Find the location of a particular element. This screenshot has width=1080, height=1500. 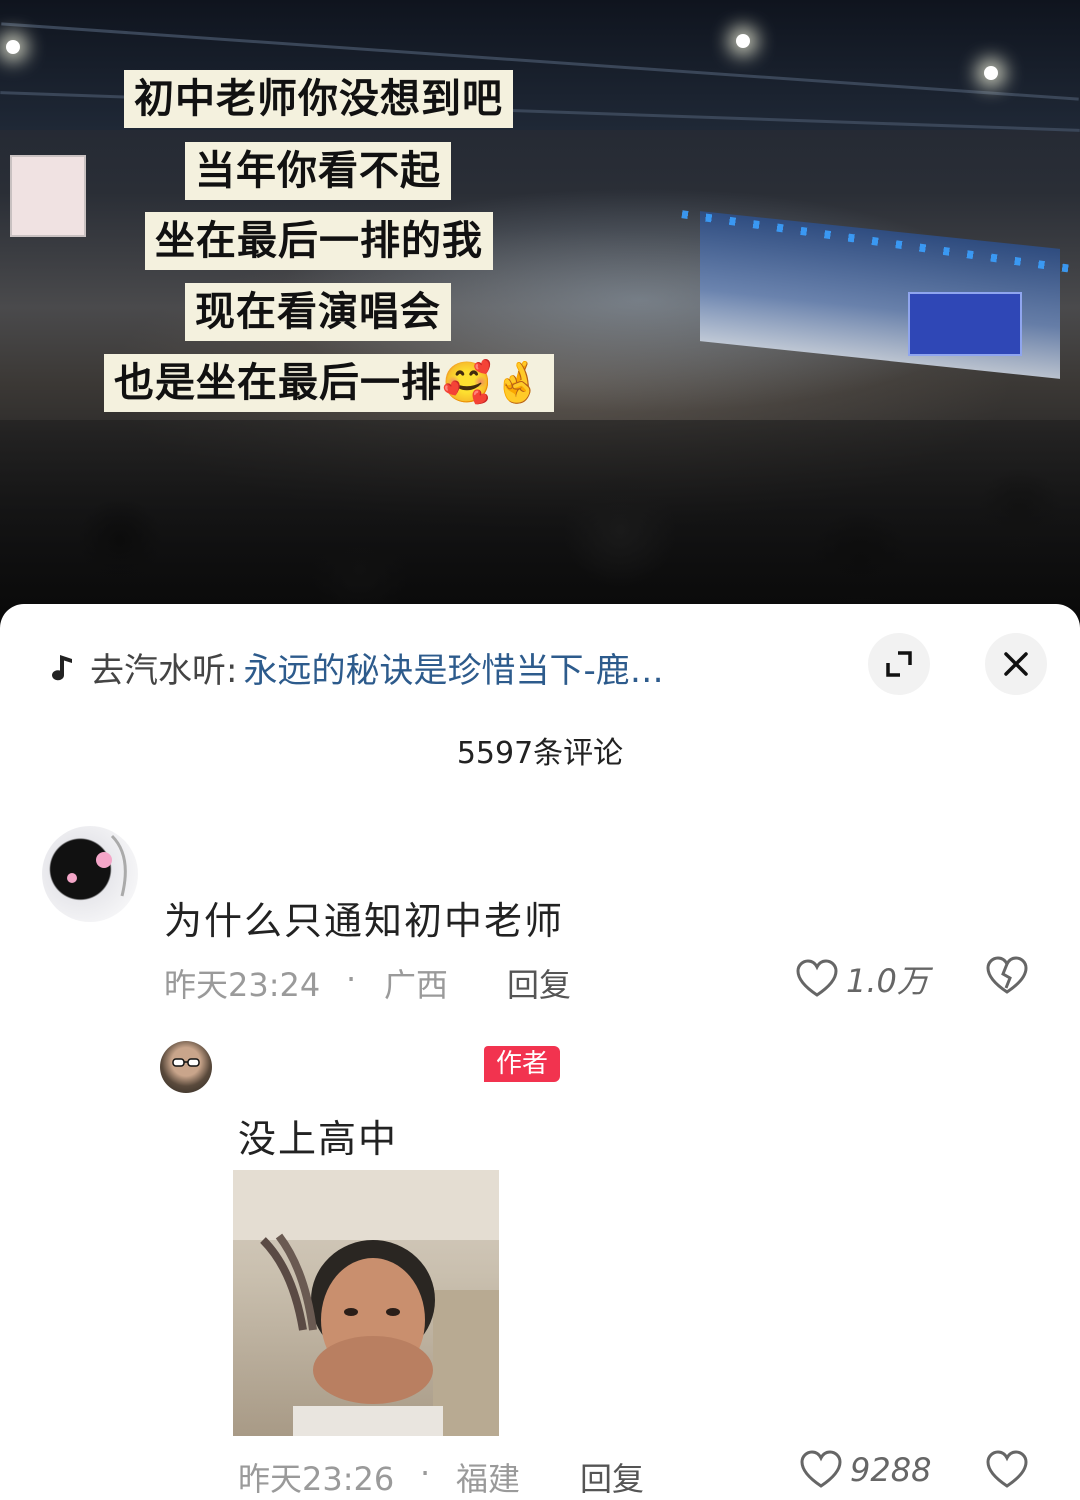

like-count: 9288 is located at coordinates (891, 1470).